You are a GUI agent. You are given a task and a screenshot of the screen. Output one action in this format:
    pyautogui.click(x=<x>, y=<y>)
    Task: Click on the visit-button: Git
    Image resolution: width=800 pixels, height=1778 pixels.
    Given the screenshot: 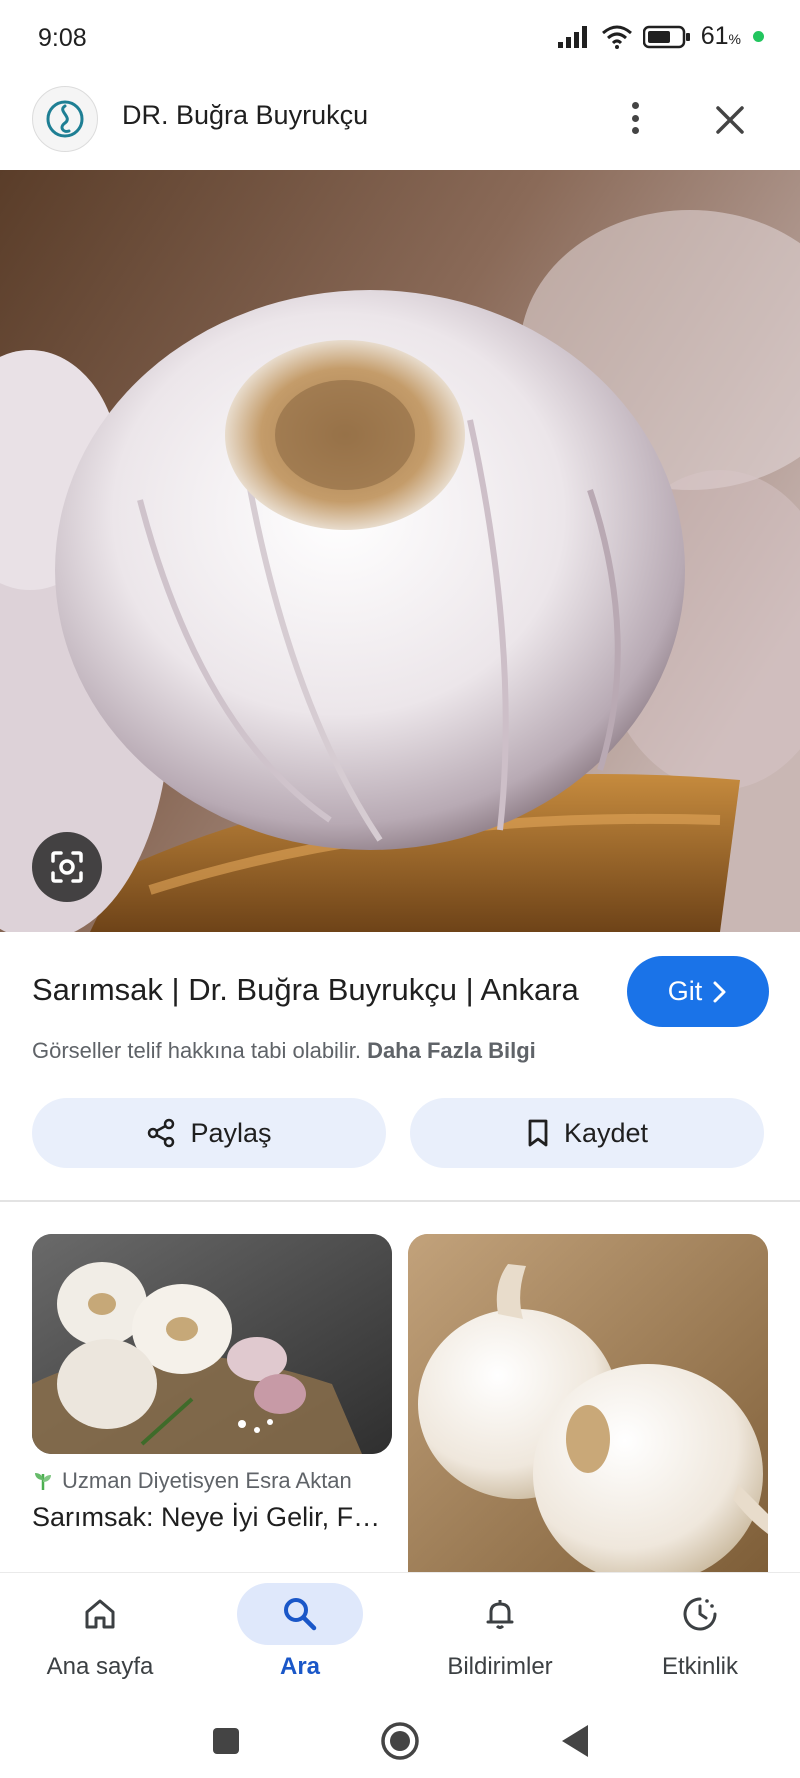 What is the action you would take?
    pyautogui.click(x=698, y=991)
    